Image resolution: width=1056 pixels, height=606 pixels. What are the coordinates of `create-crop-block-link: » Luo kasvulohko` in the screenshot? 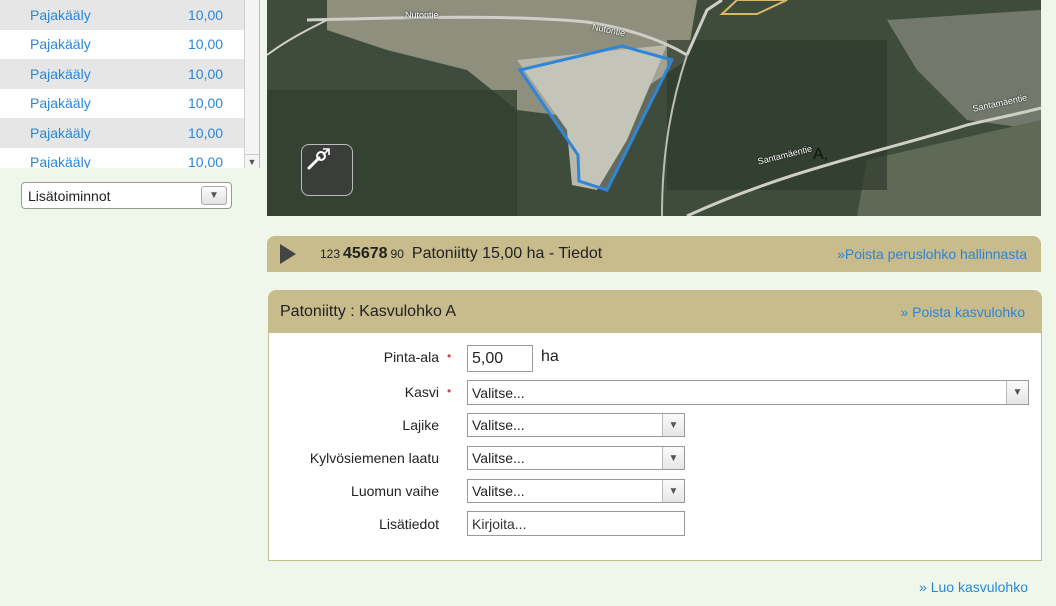 It's located at (973, 587).